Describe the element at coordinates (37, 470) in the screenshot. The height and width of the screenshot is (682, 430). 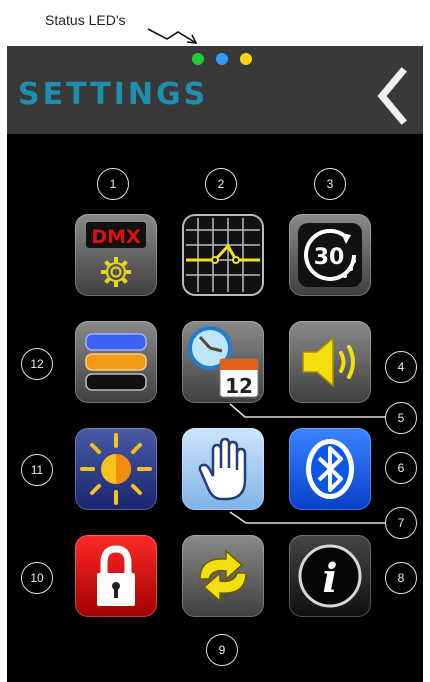
I see `callout-11: 11` at that location.